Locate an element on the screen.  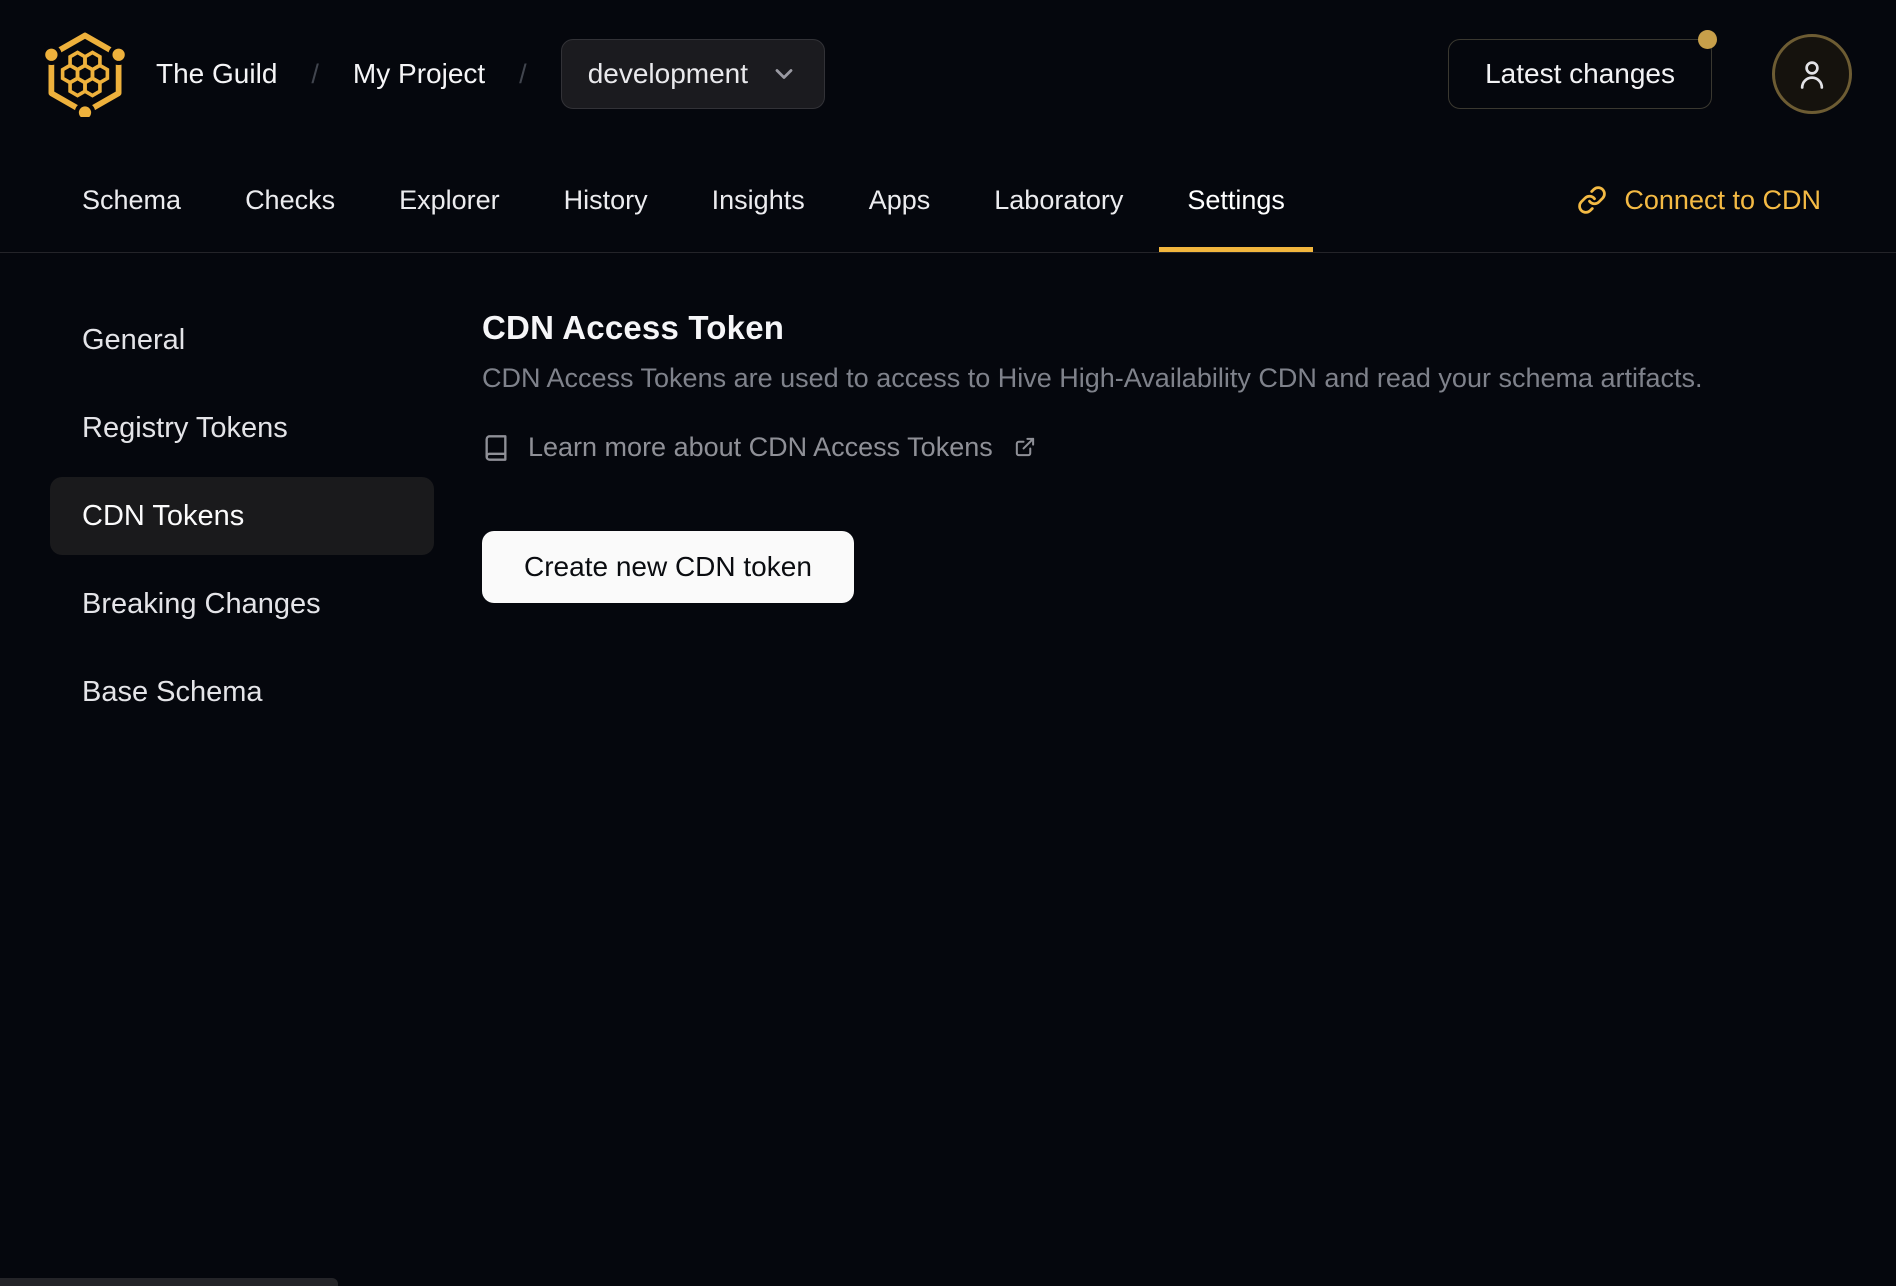
create-cdn-token-button: Create new CDN token is located at coordinates (668, 567).